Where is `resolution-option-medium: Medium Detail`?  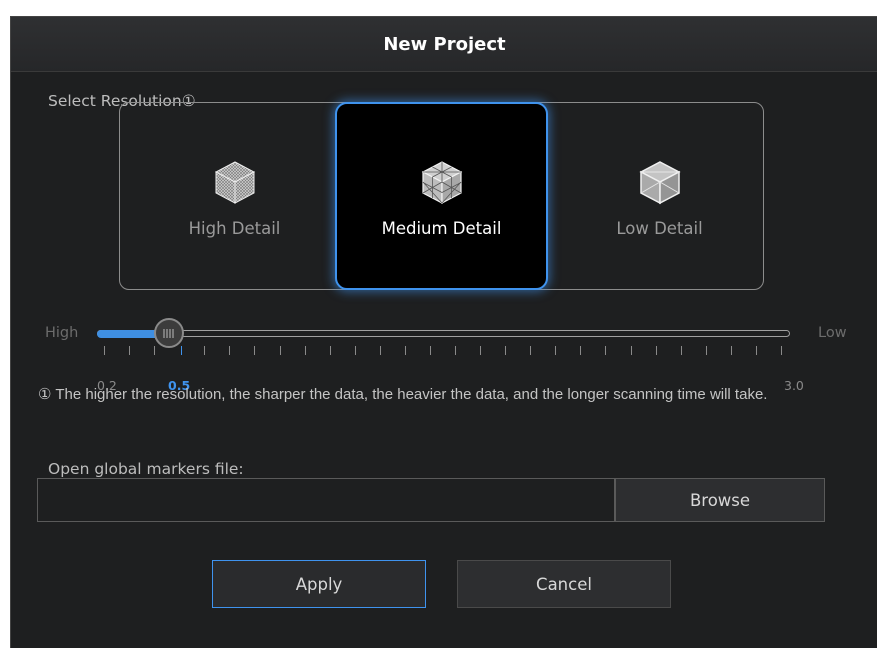
resolution-option-medium: Medium Detail is located at coordinates (441, 196).